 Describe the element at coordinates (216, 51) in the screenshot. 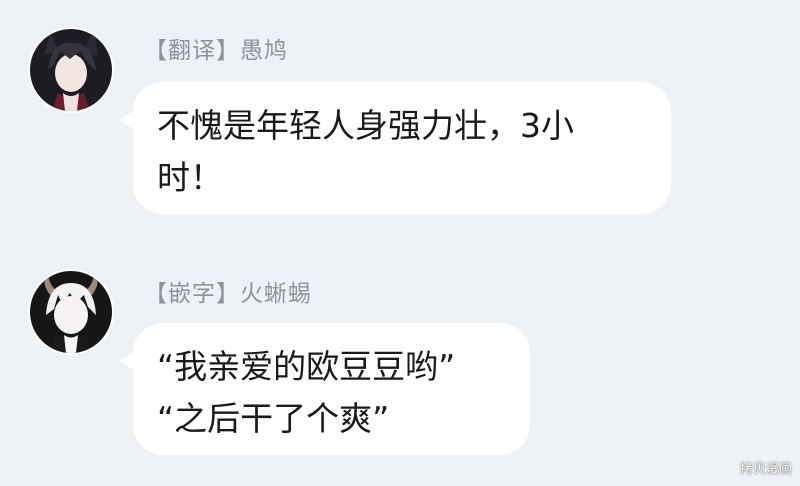

I see `sender-name: 【翻译】愚鸠` at that location.